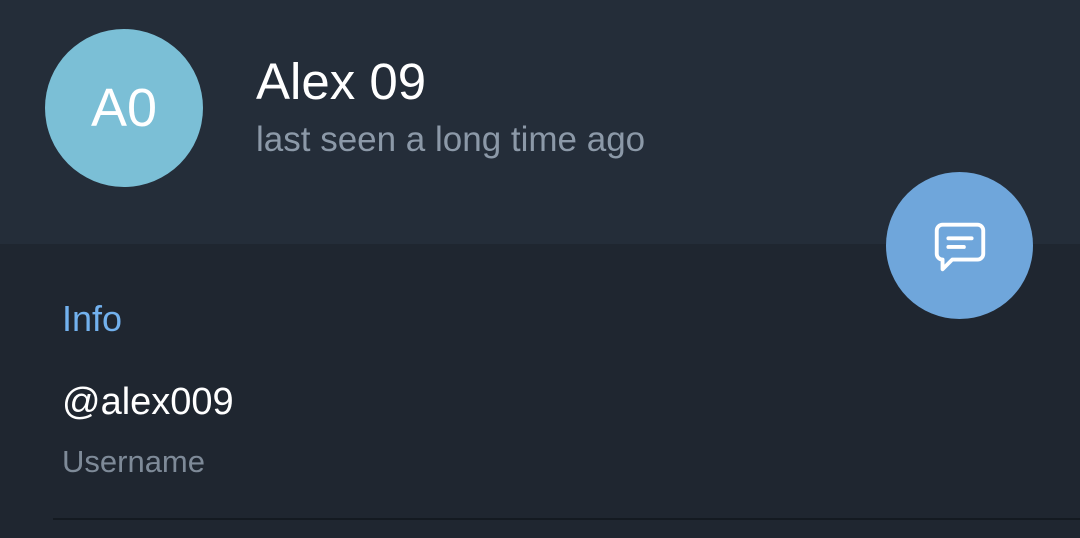 The width and height of the screenshot is (1080, 538). I want to click on profile-name: Alex 09, so click(341, 81).